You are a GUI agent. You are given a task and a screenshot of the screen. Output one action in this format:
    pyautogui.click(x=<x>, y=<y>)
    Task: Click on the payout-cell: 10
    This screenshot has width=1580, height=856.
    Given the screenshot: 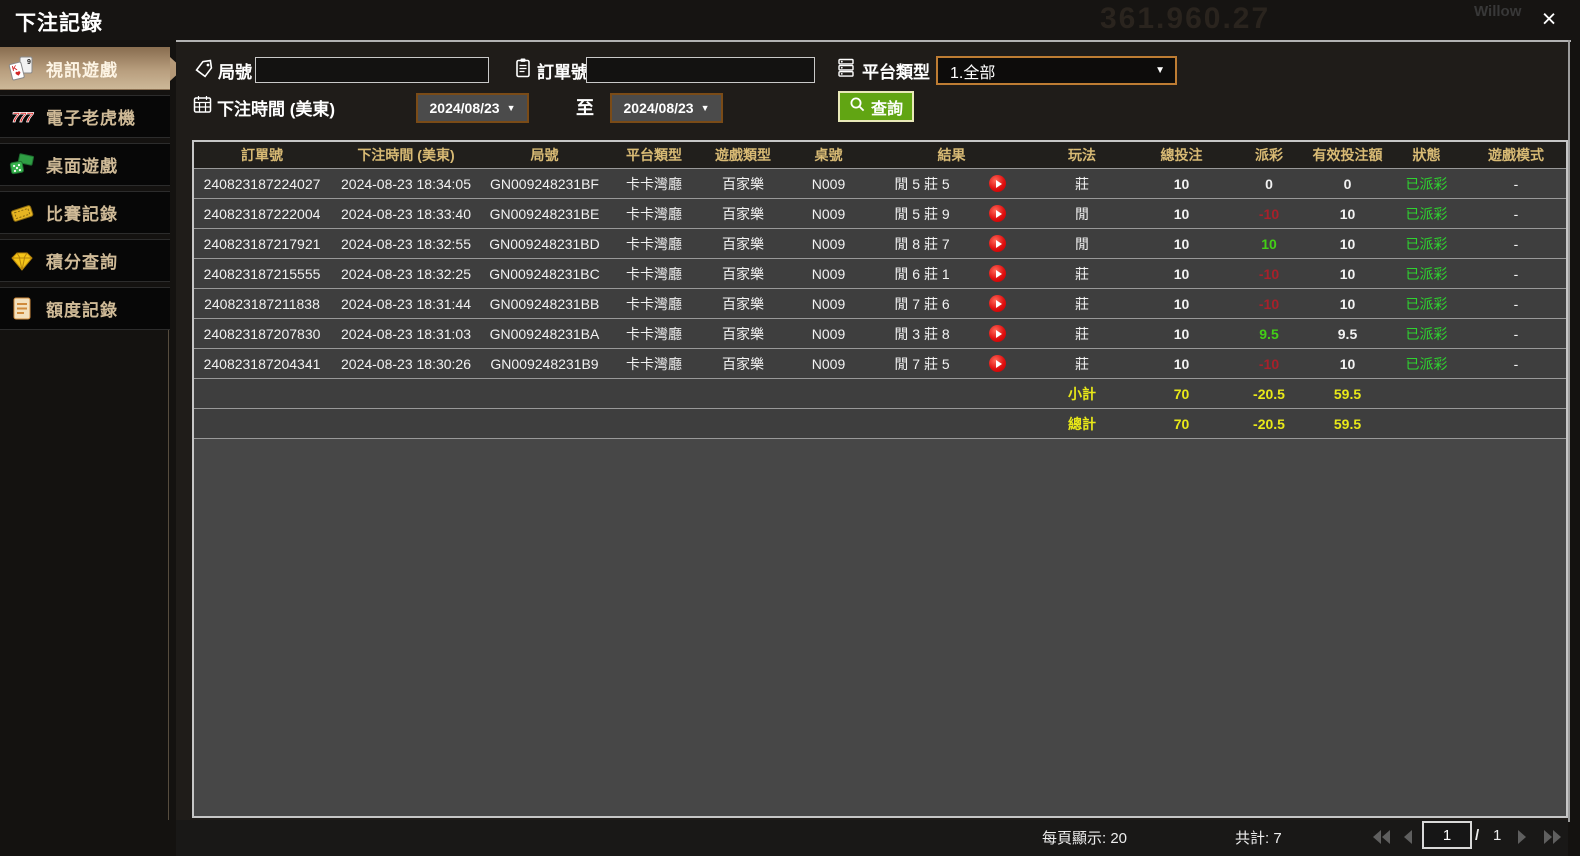 What is the action you would take?
    pyautogui.click(x=1269, y=243)
    